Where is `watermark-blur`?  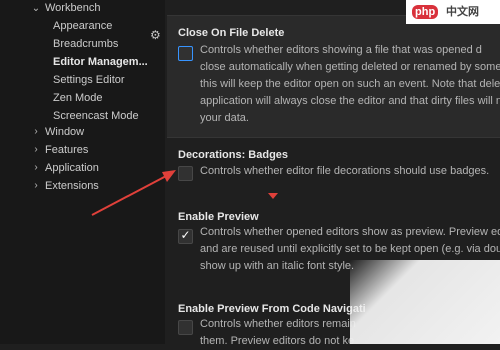 watermark-blur is located at coordinates (425, 302).